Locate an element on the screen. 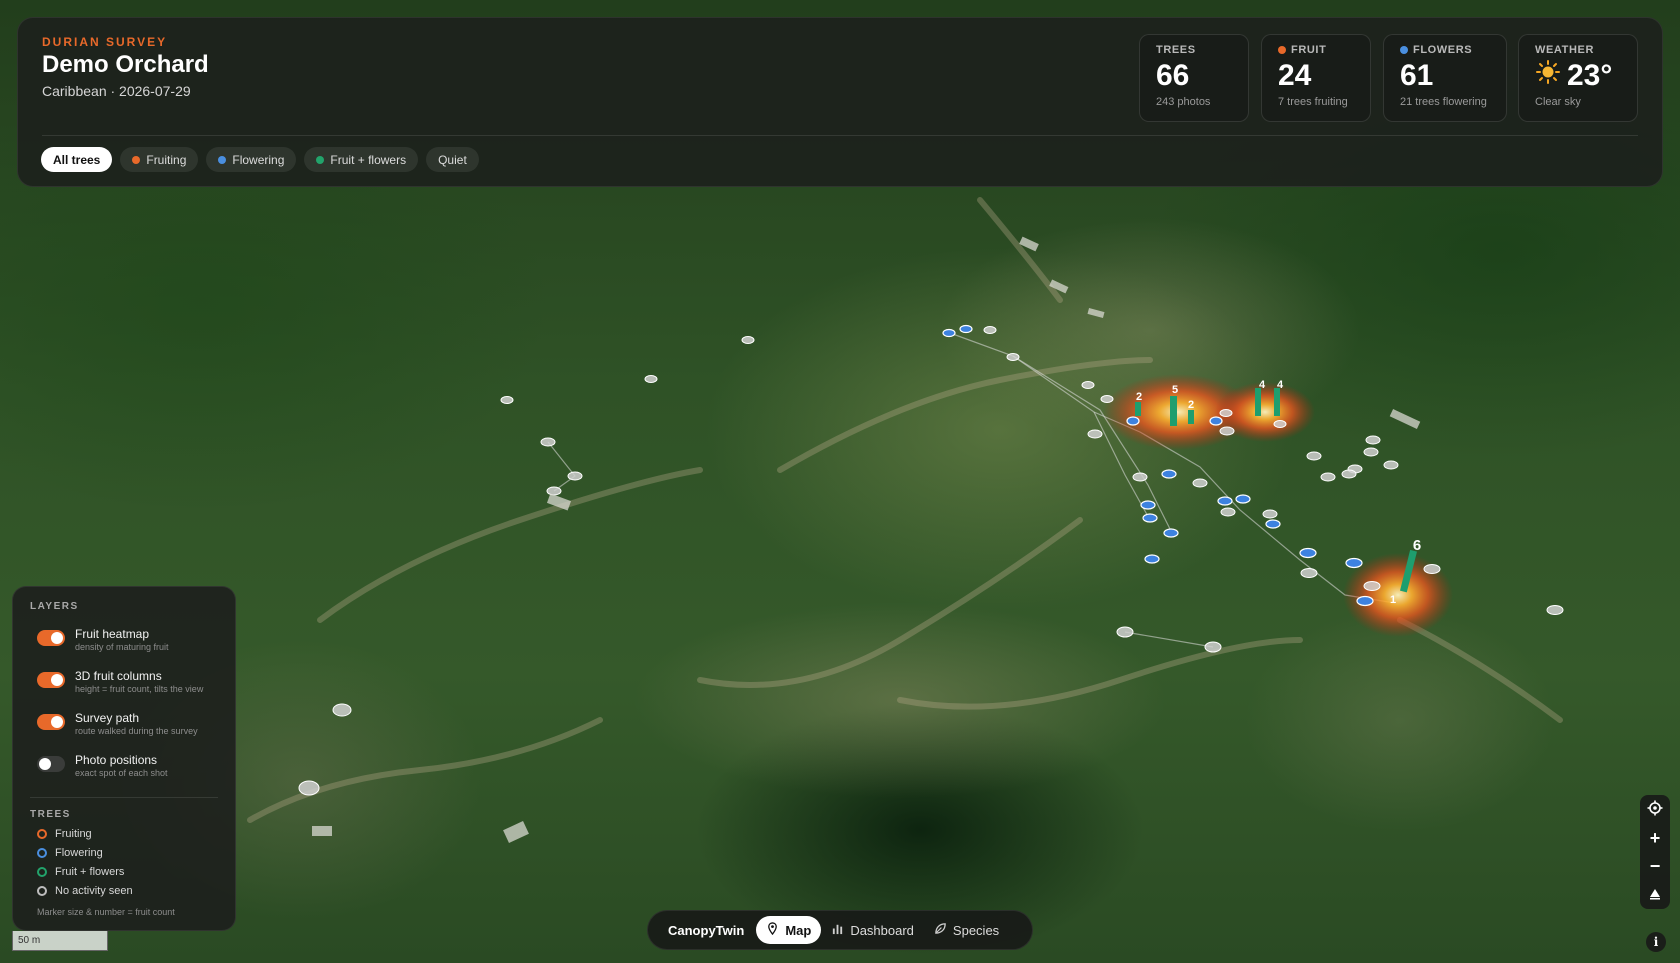 This screenshot has width=1680, height=963. zoom-in-button: + is located at coordinates (1655, 838).